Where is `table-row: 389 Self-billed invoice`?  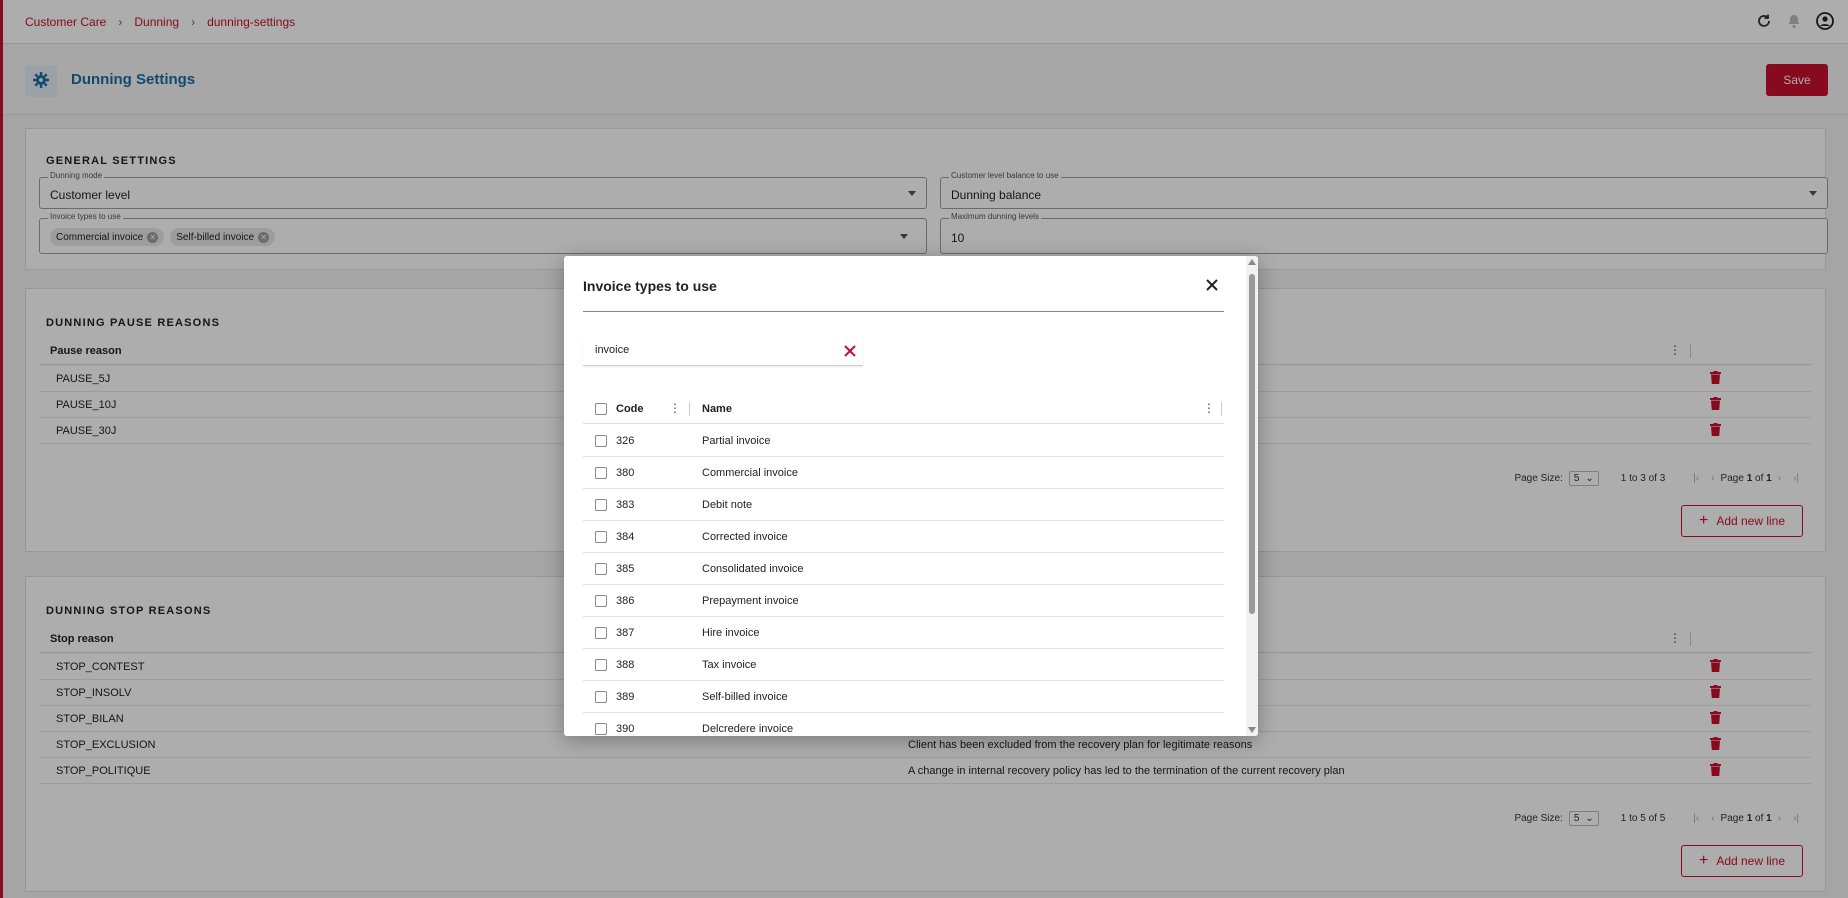 table-row: 389 Self-billed invoice is located at coordinates (903, 697).